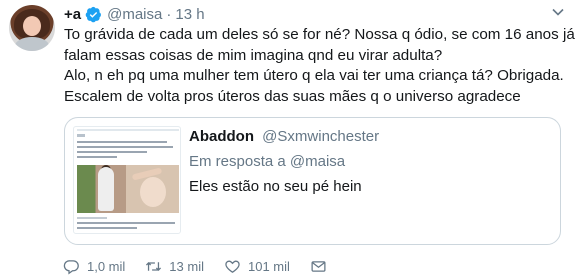 Image resolution: width=576 pixels, height=280 pixels. Describe the element at coordinates (205, 266) in the screenshot. I see `action-bar: 1,0 mil 13 mil 101 mil` at that location.